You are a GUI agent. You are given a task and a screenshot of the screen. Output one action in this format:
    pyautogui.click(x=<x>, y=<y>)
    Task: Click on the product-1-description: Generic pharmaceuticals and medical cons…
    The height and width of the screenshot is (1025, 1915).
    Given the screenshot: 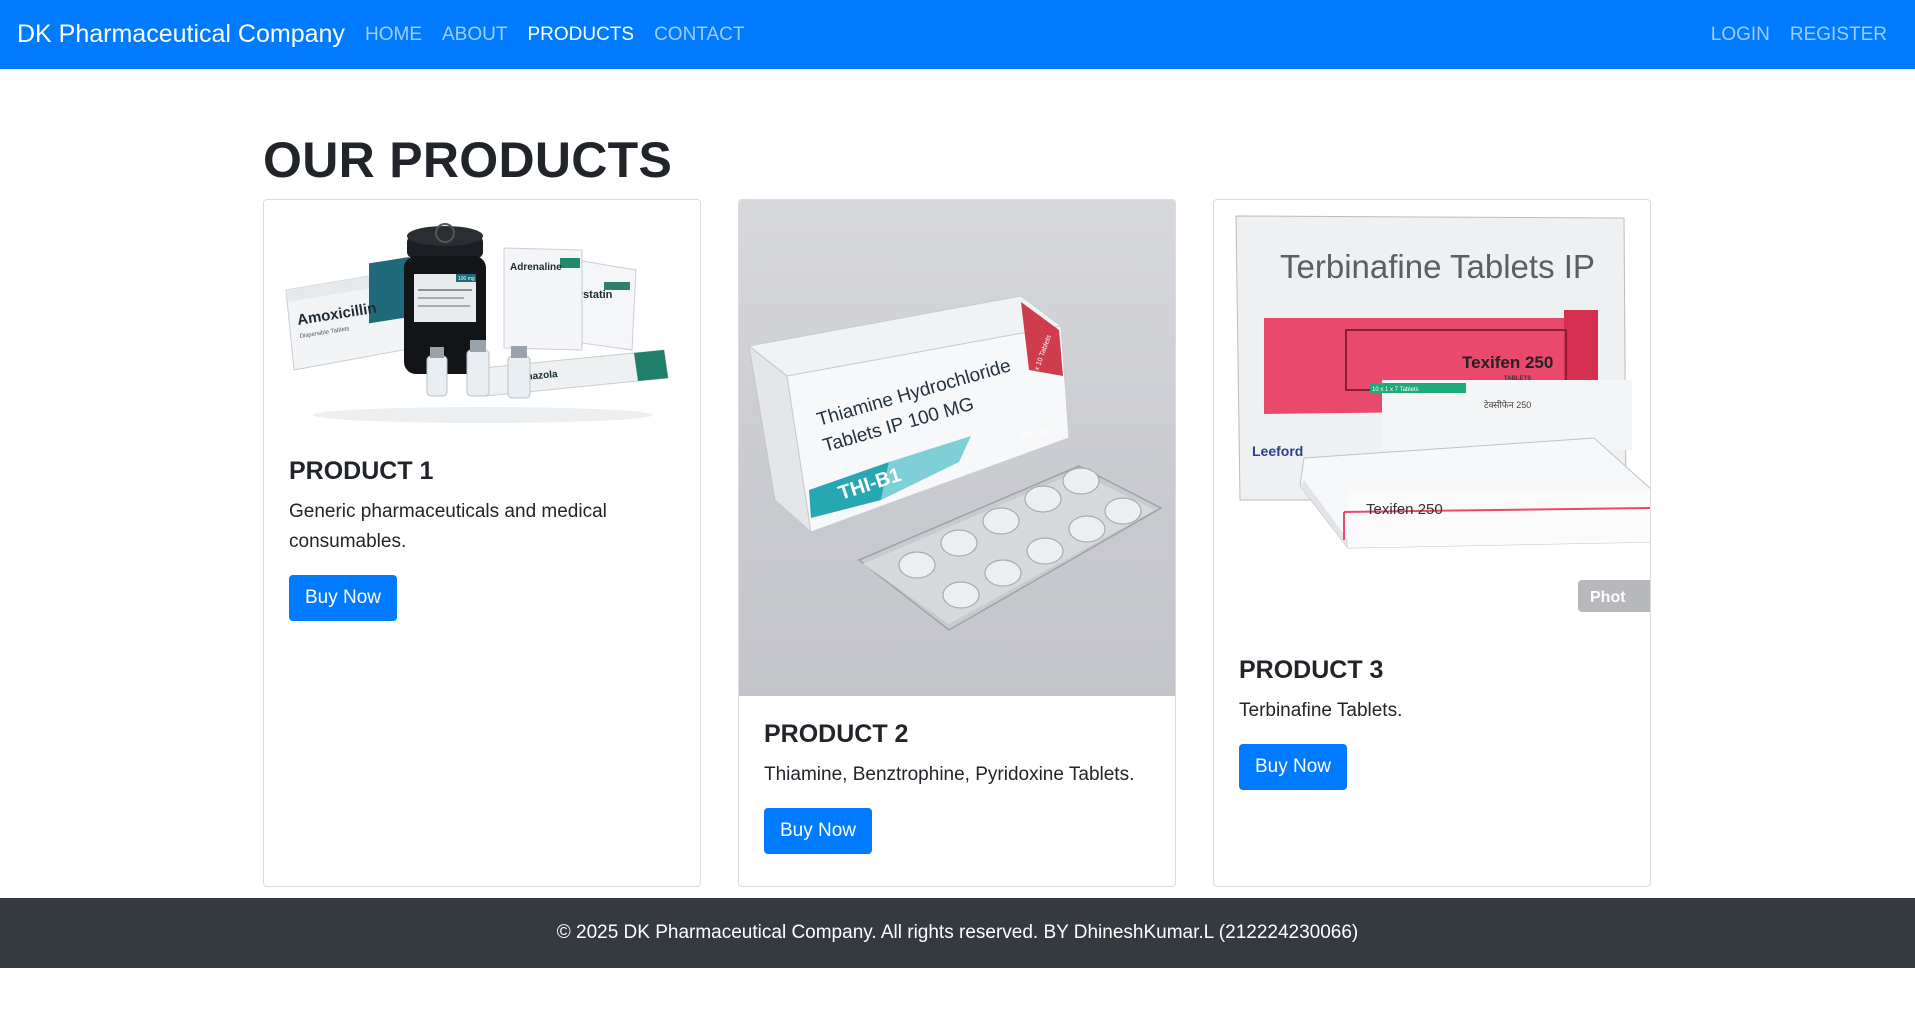 What is the action you would take?
    pyautogui.click(x=448, y=526)
    